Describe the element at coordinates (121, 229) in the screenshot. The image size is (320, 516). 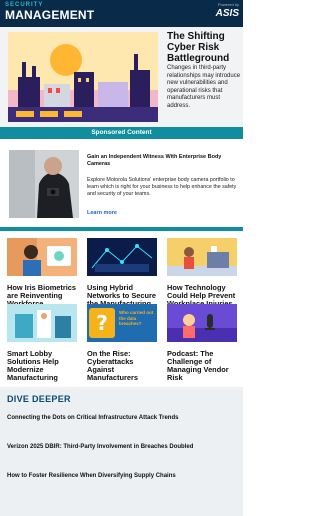
I see `section-divider` at that location.